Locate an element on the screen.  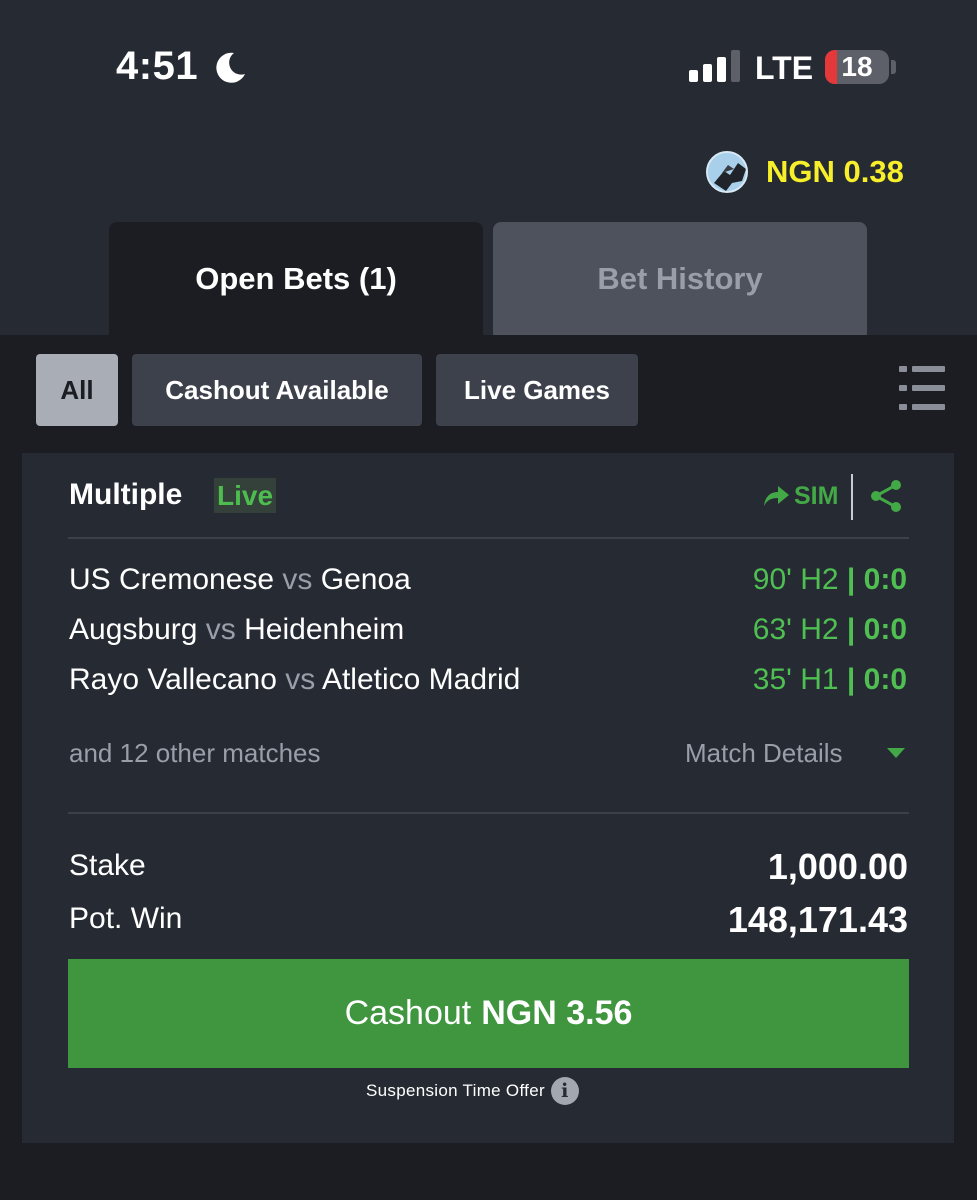
match-row: Rayo Vallecano vs Atletico Madrid is located at coordinates (294, 680).